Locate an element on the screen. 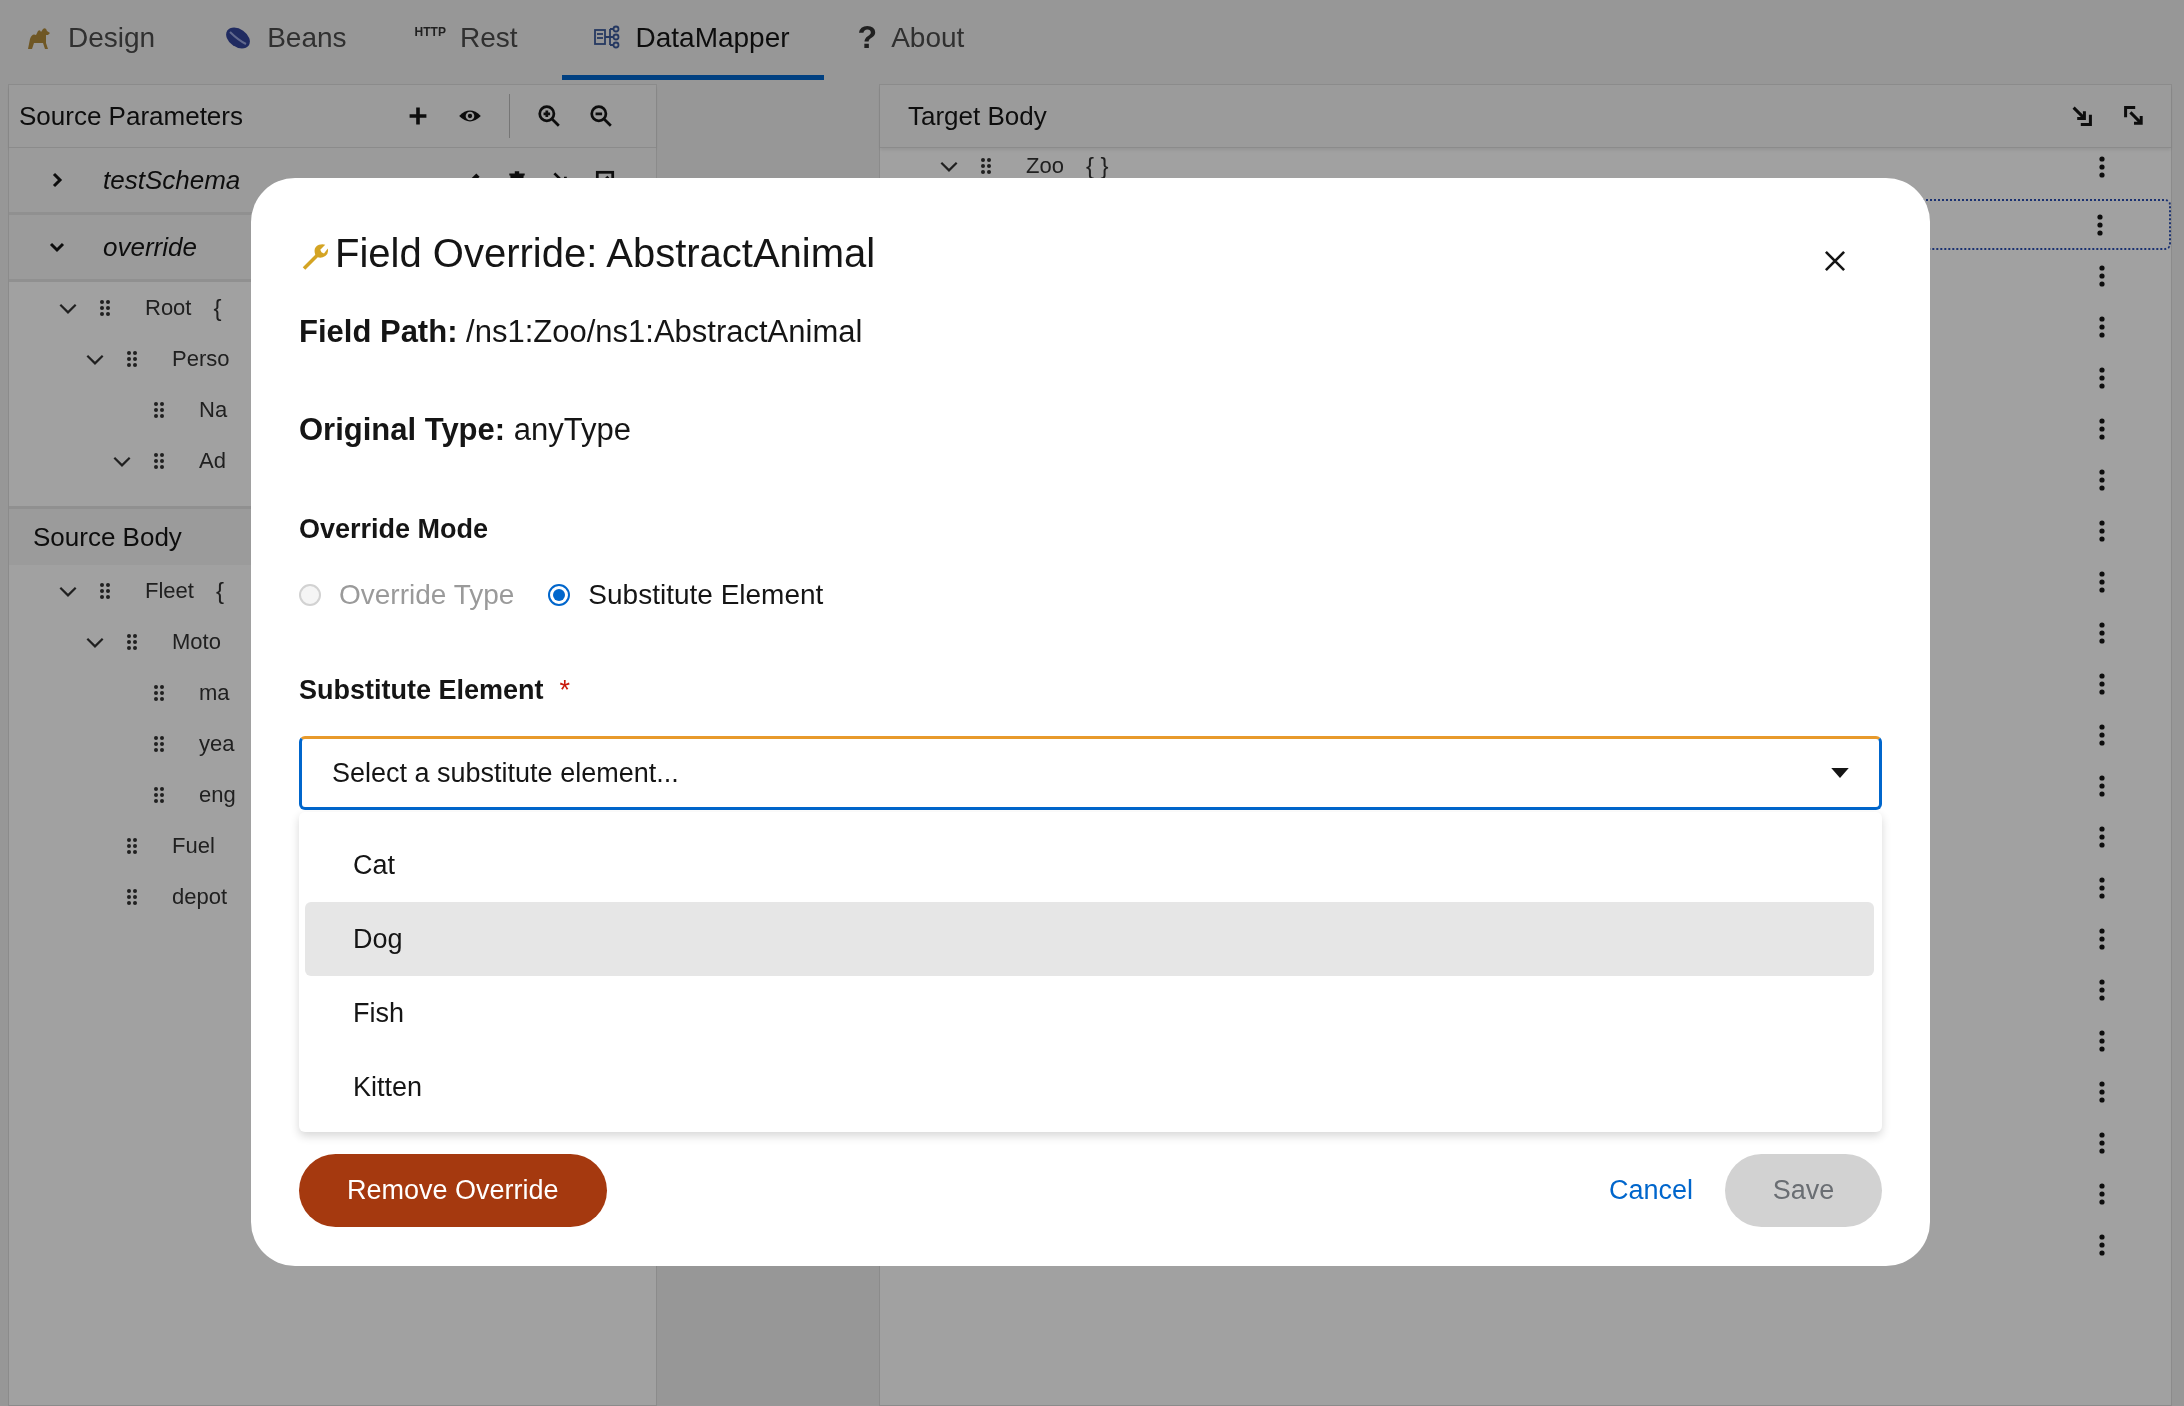 The width and height of the screenshot is (2184, 1406). field-name: Root is located at coordinates (168, 307).